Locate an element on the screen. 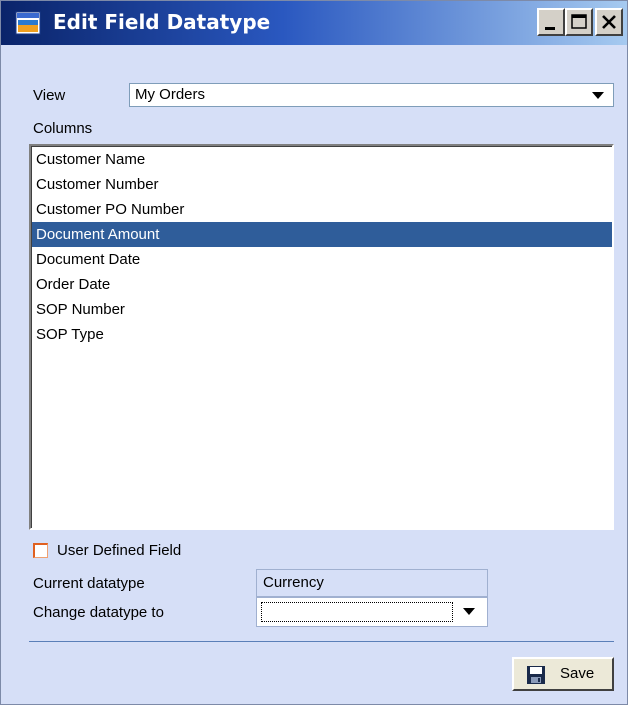  list-item: Customer Name is located at coordinates (322, 159).